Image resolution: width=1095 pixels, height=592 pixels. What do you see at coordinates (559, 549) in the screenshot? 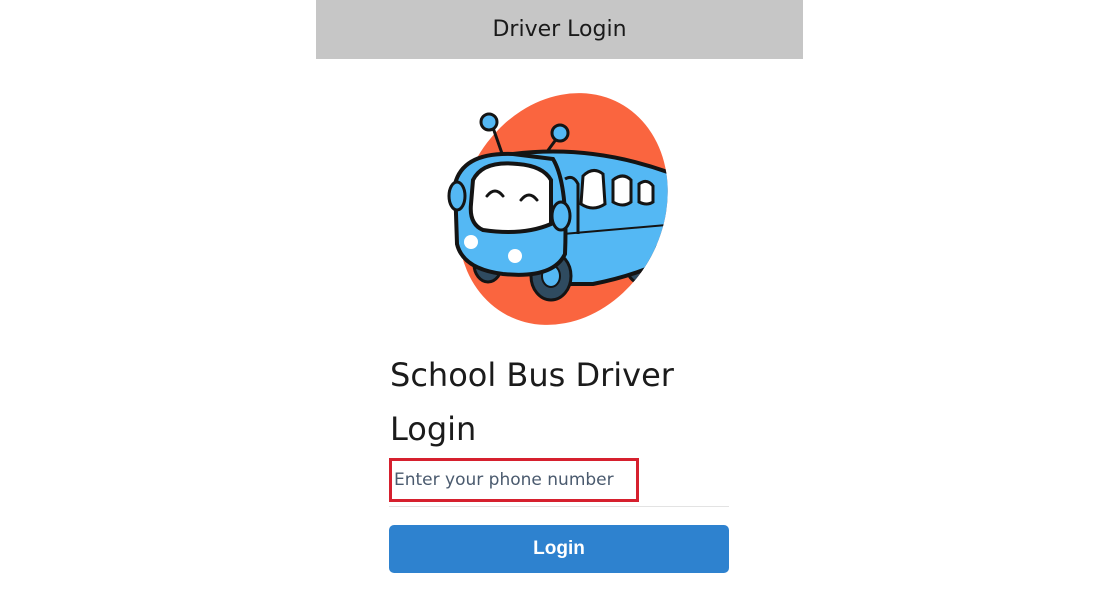
I see `login-button: Login` at bounding box center [559, 549].